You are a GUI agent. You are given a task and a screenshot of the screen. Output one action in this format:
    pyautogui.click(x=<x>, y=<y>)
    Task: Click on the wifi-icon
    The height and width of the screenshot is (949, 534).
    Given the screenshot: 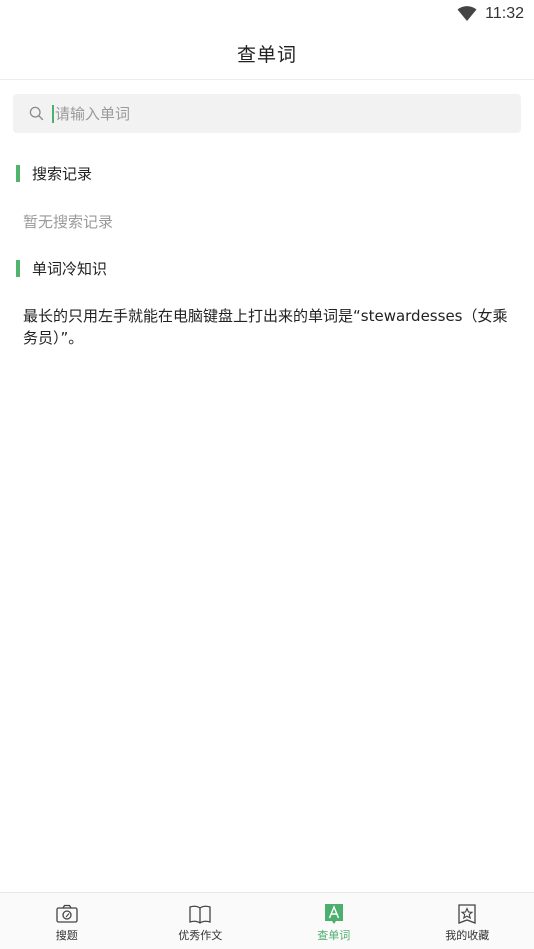 What is the action you would take?
    pyautogui.click(x=467, y=13)
    